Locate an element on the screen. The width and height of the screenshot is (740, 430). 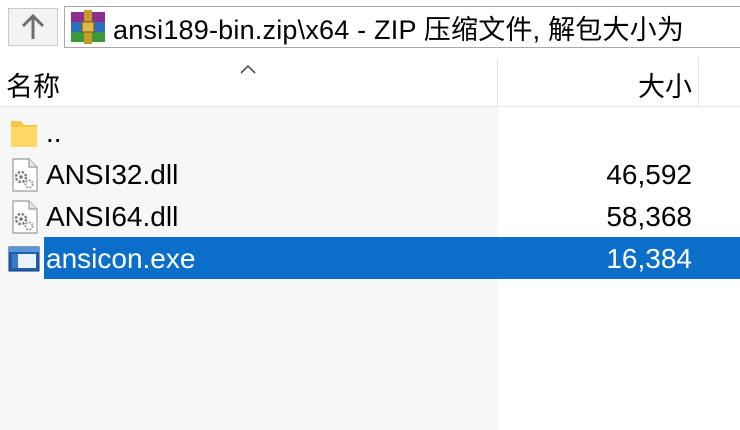
up-button is located at coordinates (33, 27).